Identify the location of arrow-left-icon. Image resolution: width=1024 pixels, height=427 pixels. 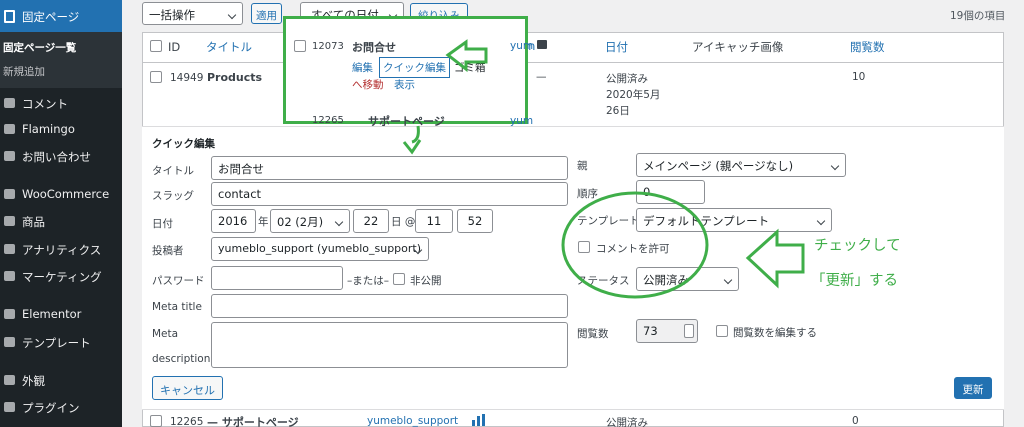
(466, 56).